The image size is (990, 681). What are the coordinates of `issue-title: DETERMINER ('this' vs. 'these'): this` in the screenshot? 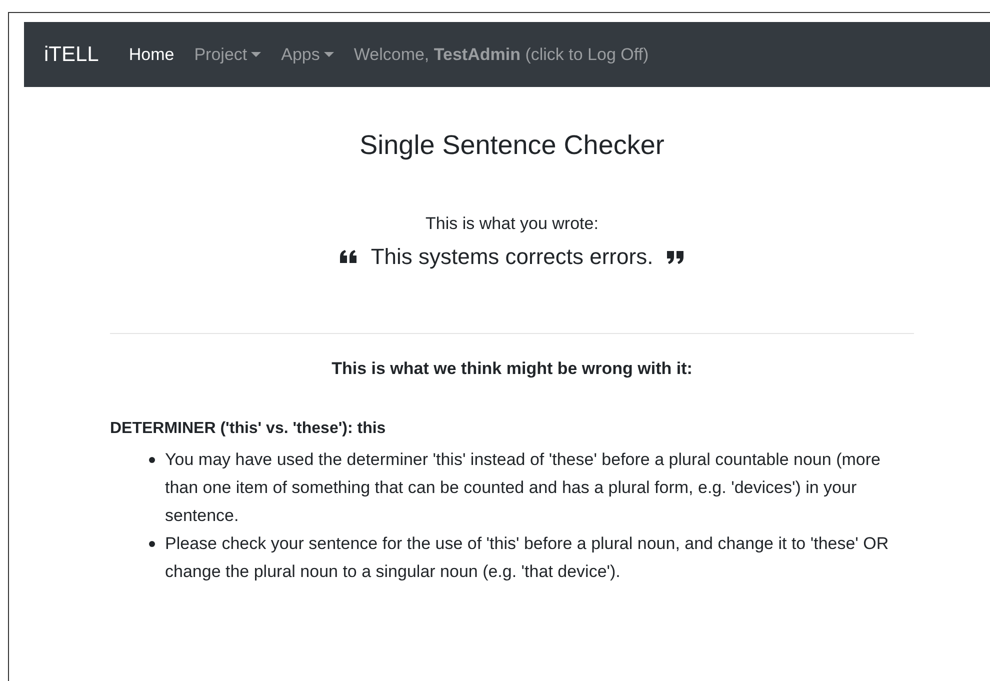 It's located at (248, 428).